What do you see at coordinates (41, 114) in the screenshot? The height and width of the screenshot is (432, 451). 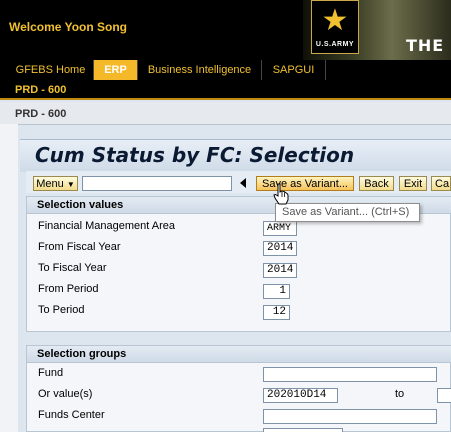 I see `page-strip-label: PRD - 600` at bounding box center [41, 114].